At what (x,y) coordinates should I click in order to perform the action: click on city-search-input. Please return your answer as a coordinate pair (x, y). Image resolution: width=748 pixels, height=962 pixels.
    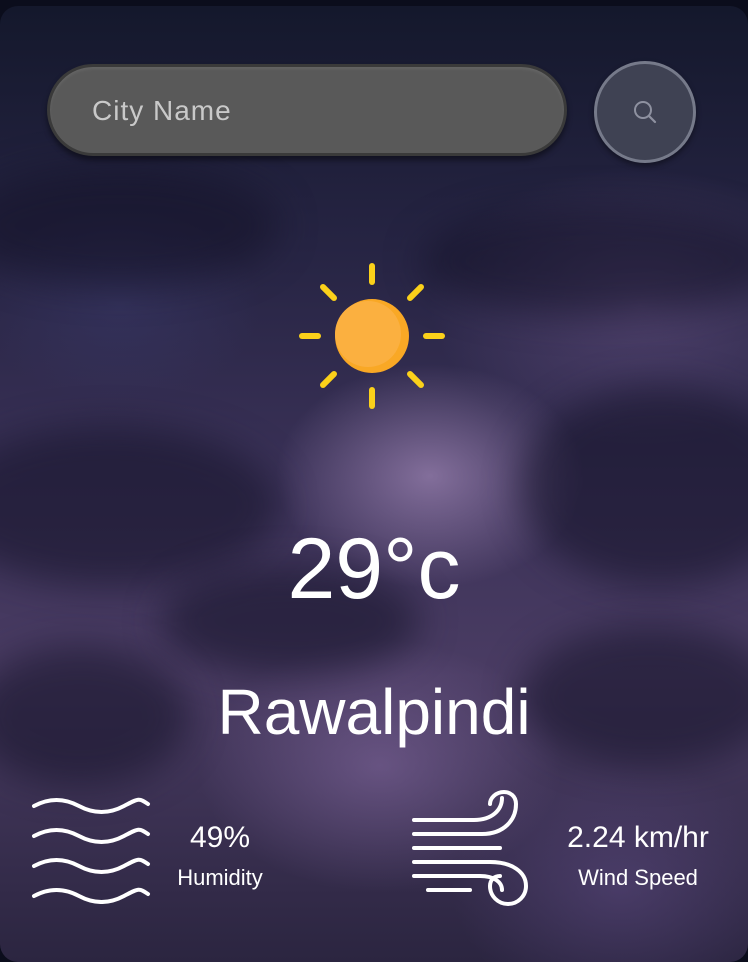
    Looking at the image, I should click on (312, 111).